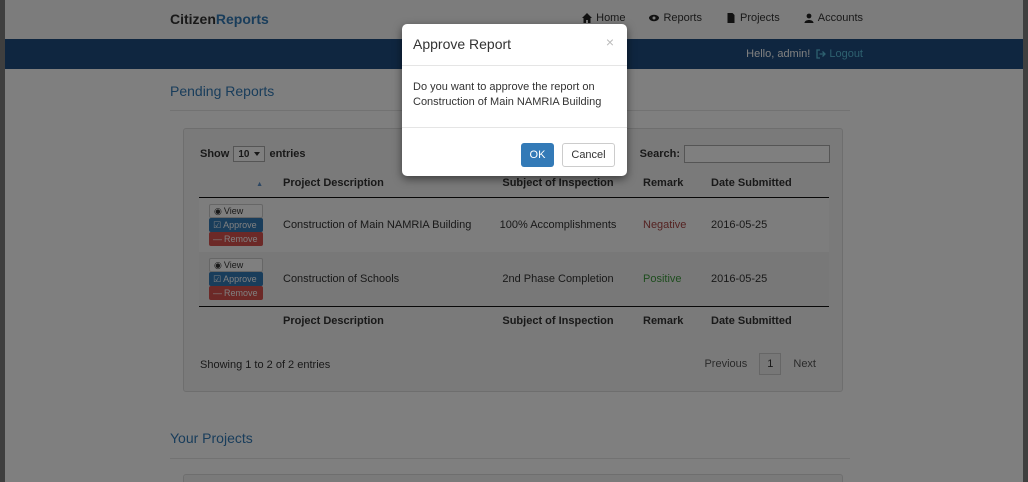 This screenshot has width=1028, height=482. I want to click on ok-button: OK, so click(537, 155).